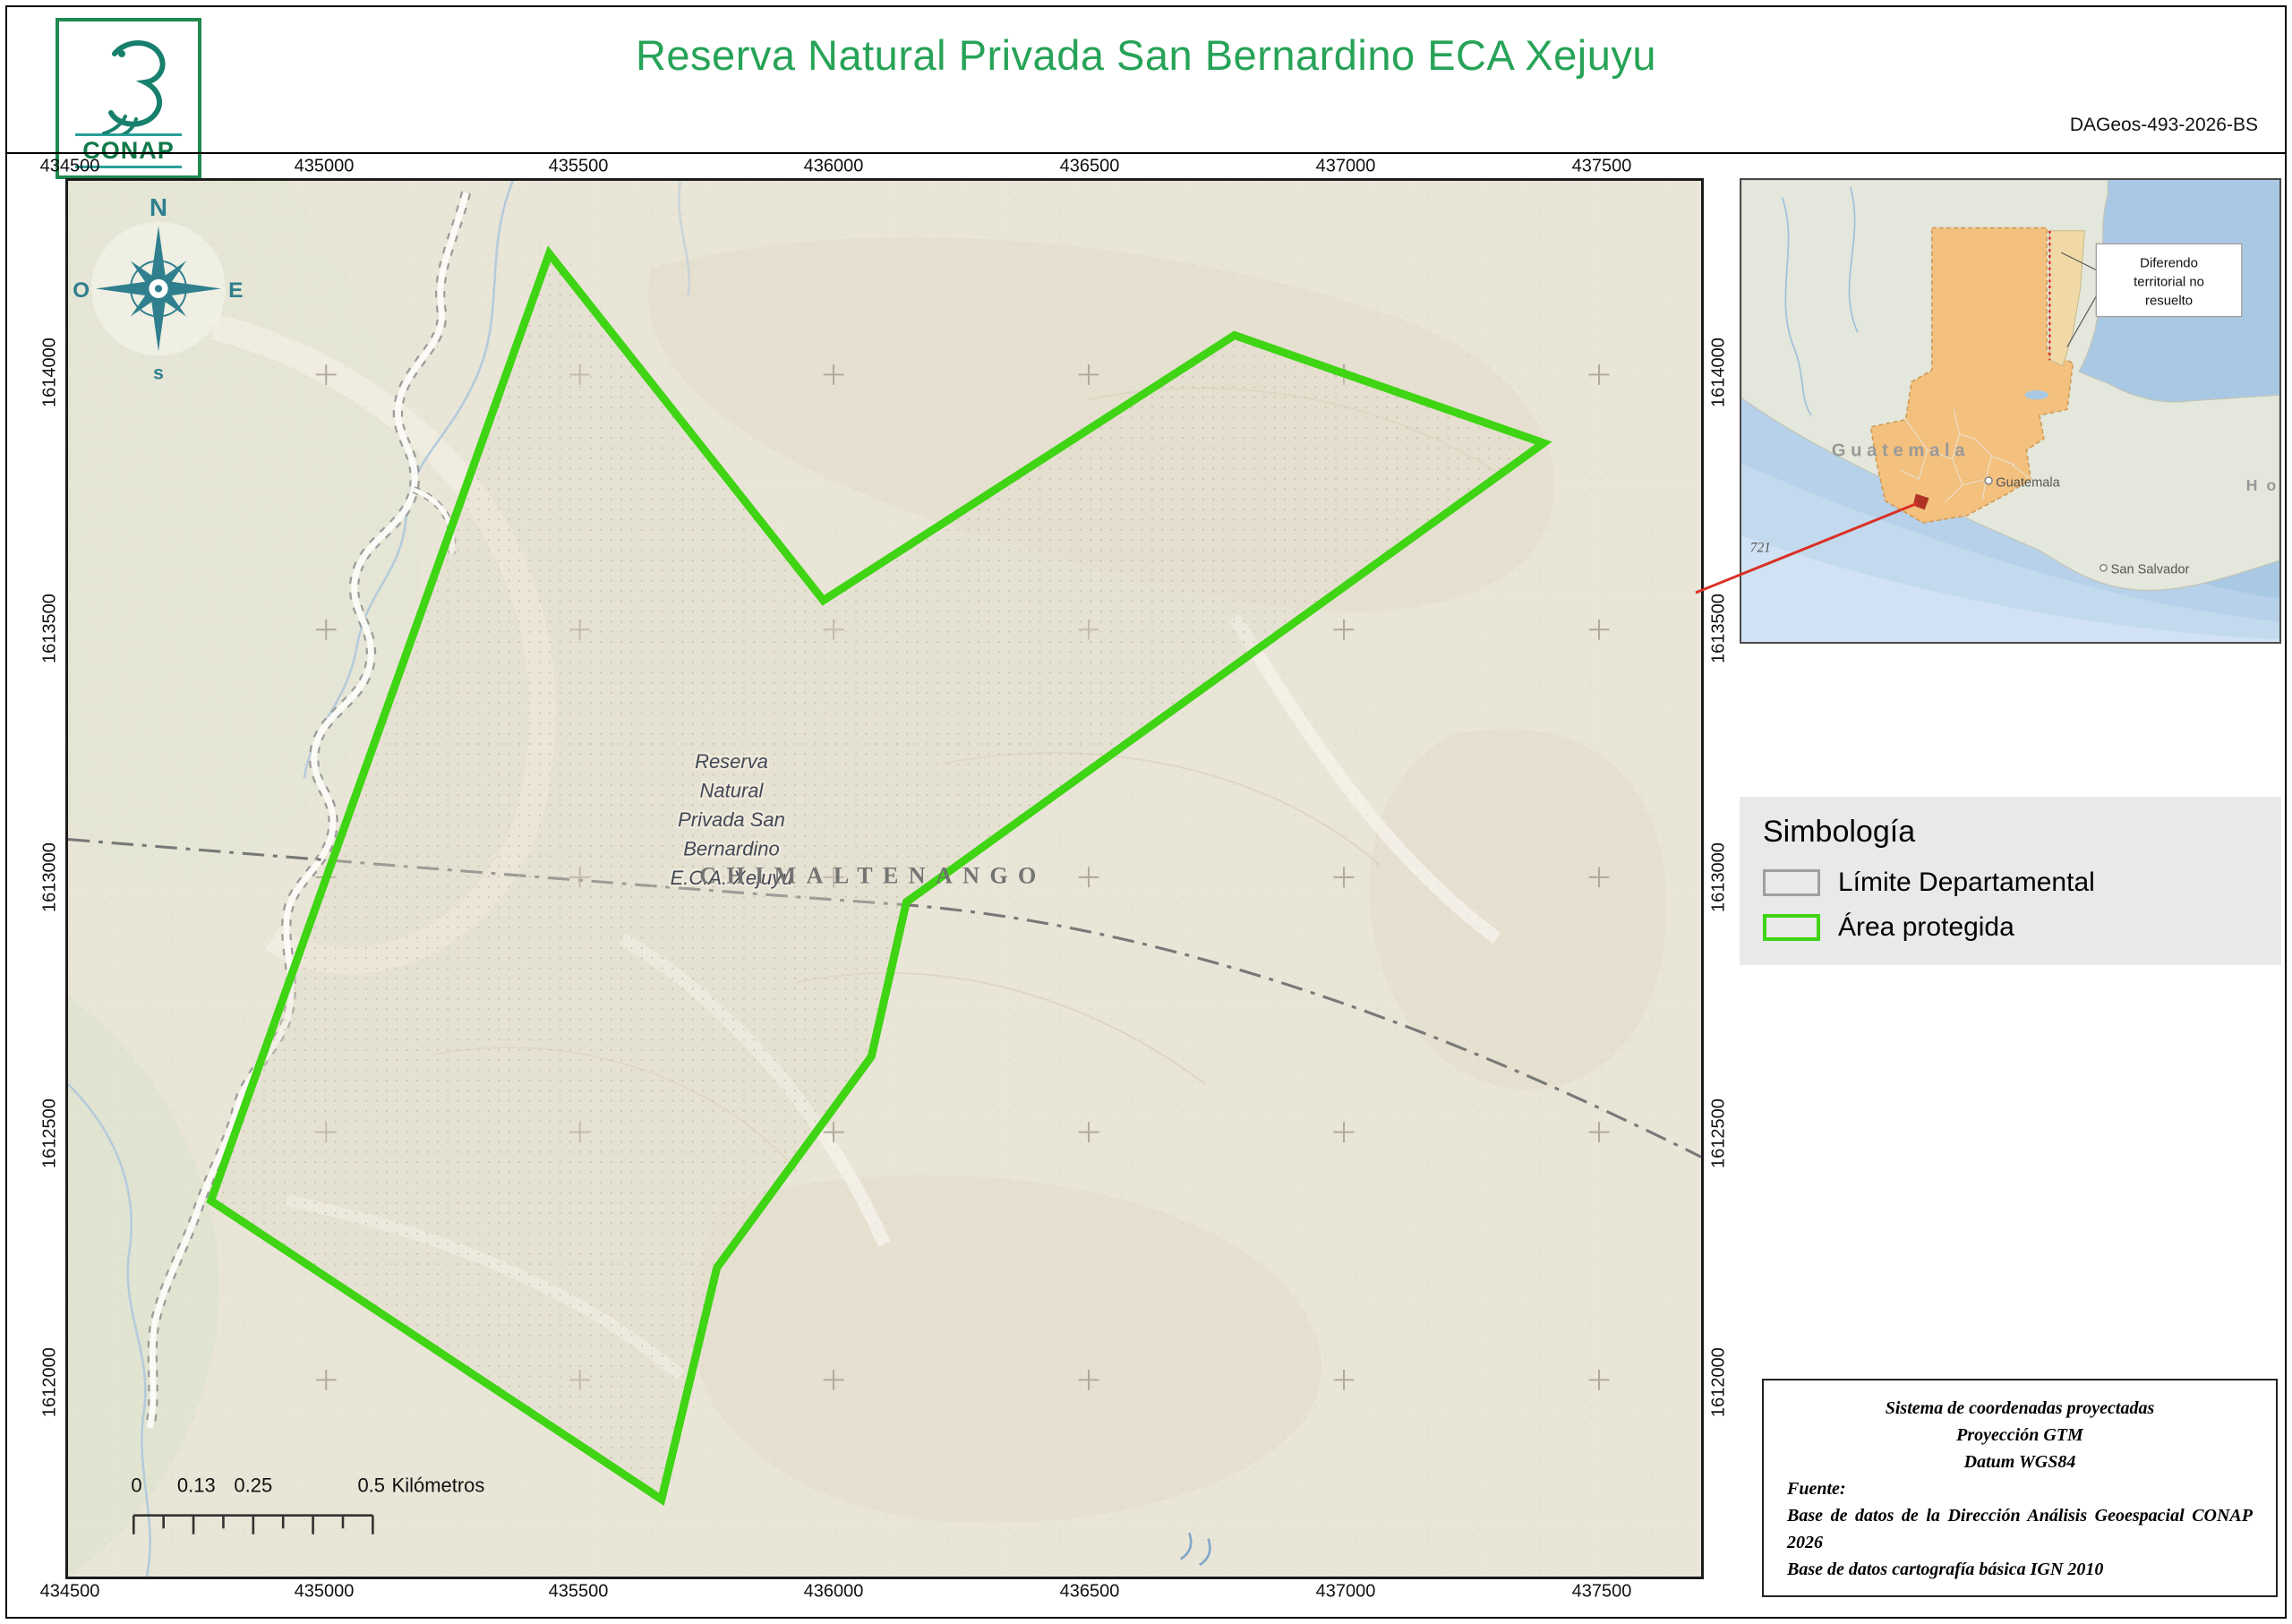  What do you see at coordinates (253, 1485) in the screenshot?
I see `scale-label-025: 0.25` at bounding box center [253, 1485].